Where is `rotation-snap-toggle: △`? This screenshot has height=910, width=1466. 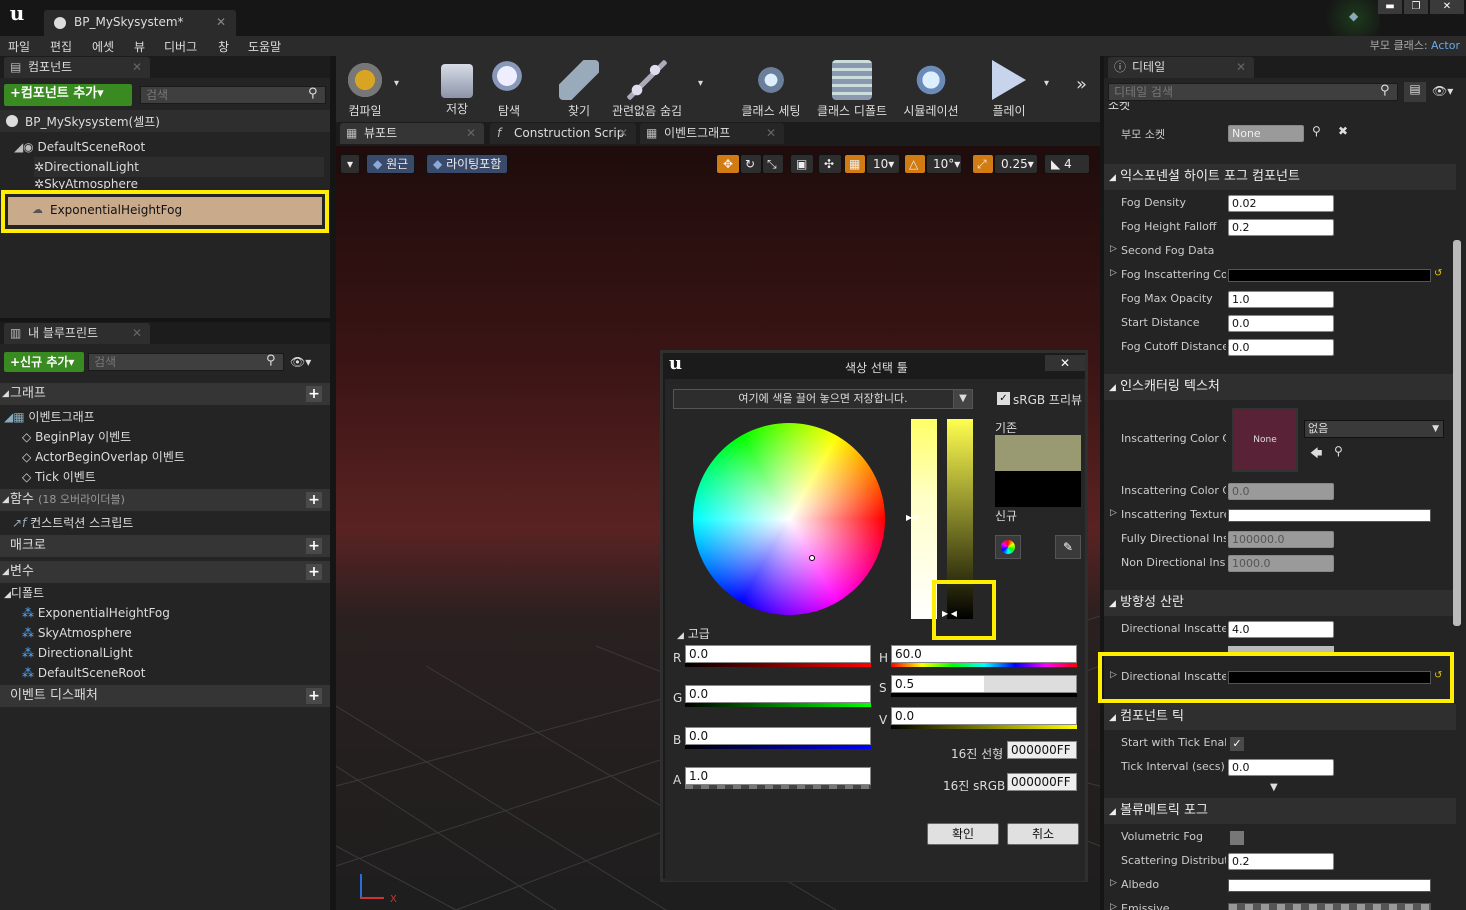
rotation-snap-toggle: △ is located at coordinates (915, 164).